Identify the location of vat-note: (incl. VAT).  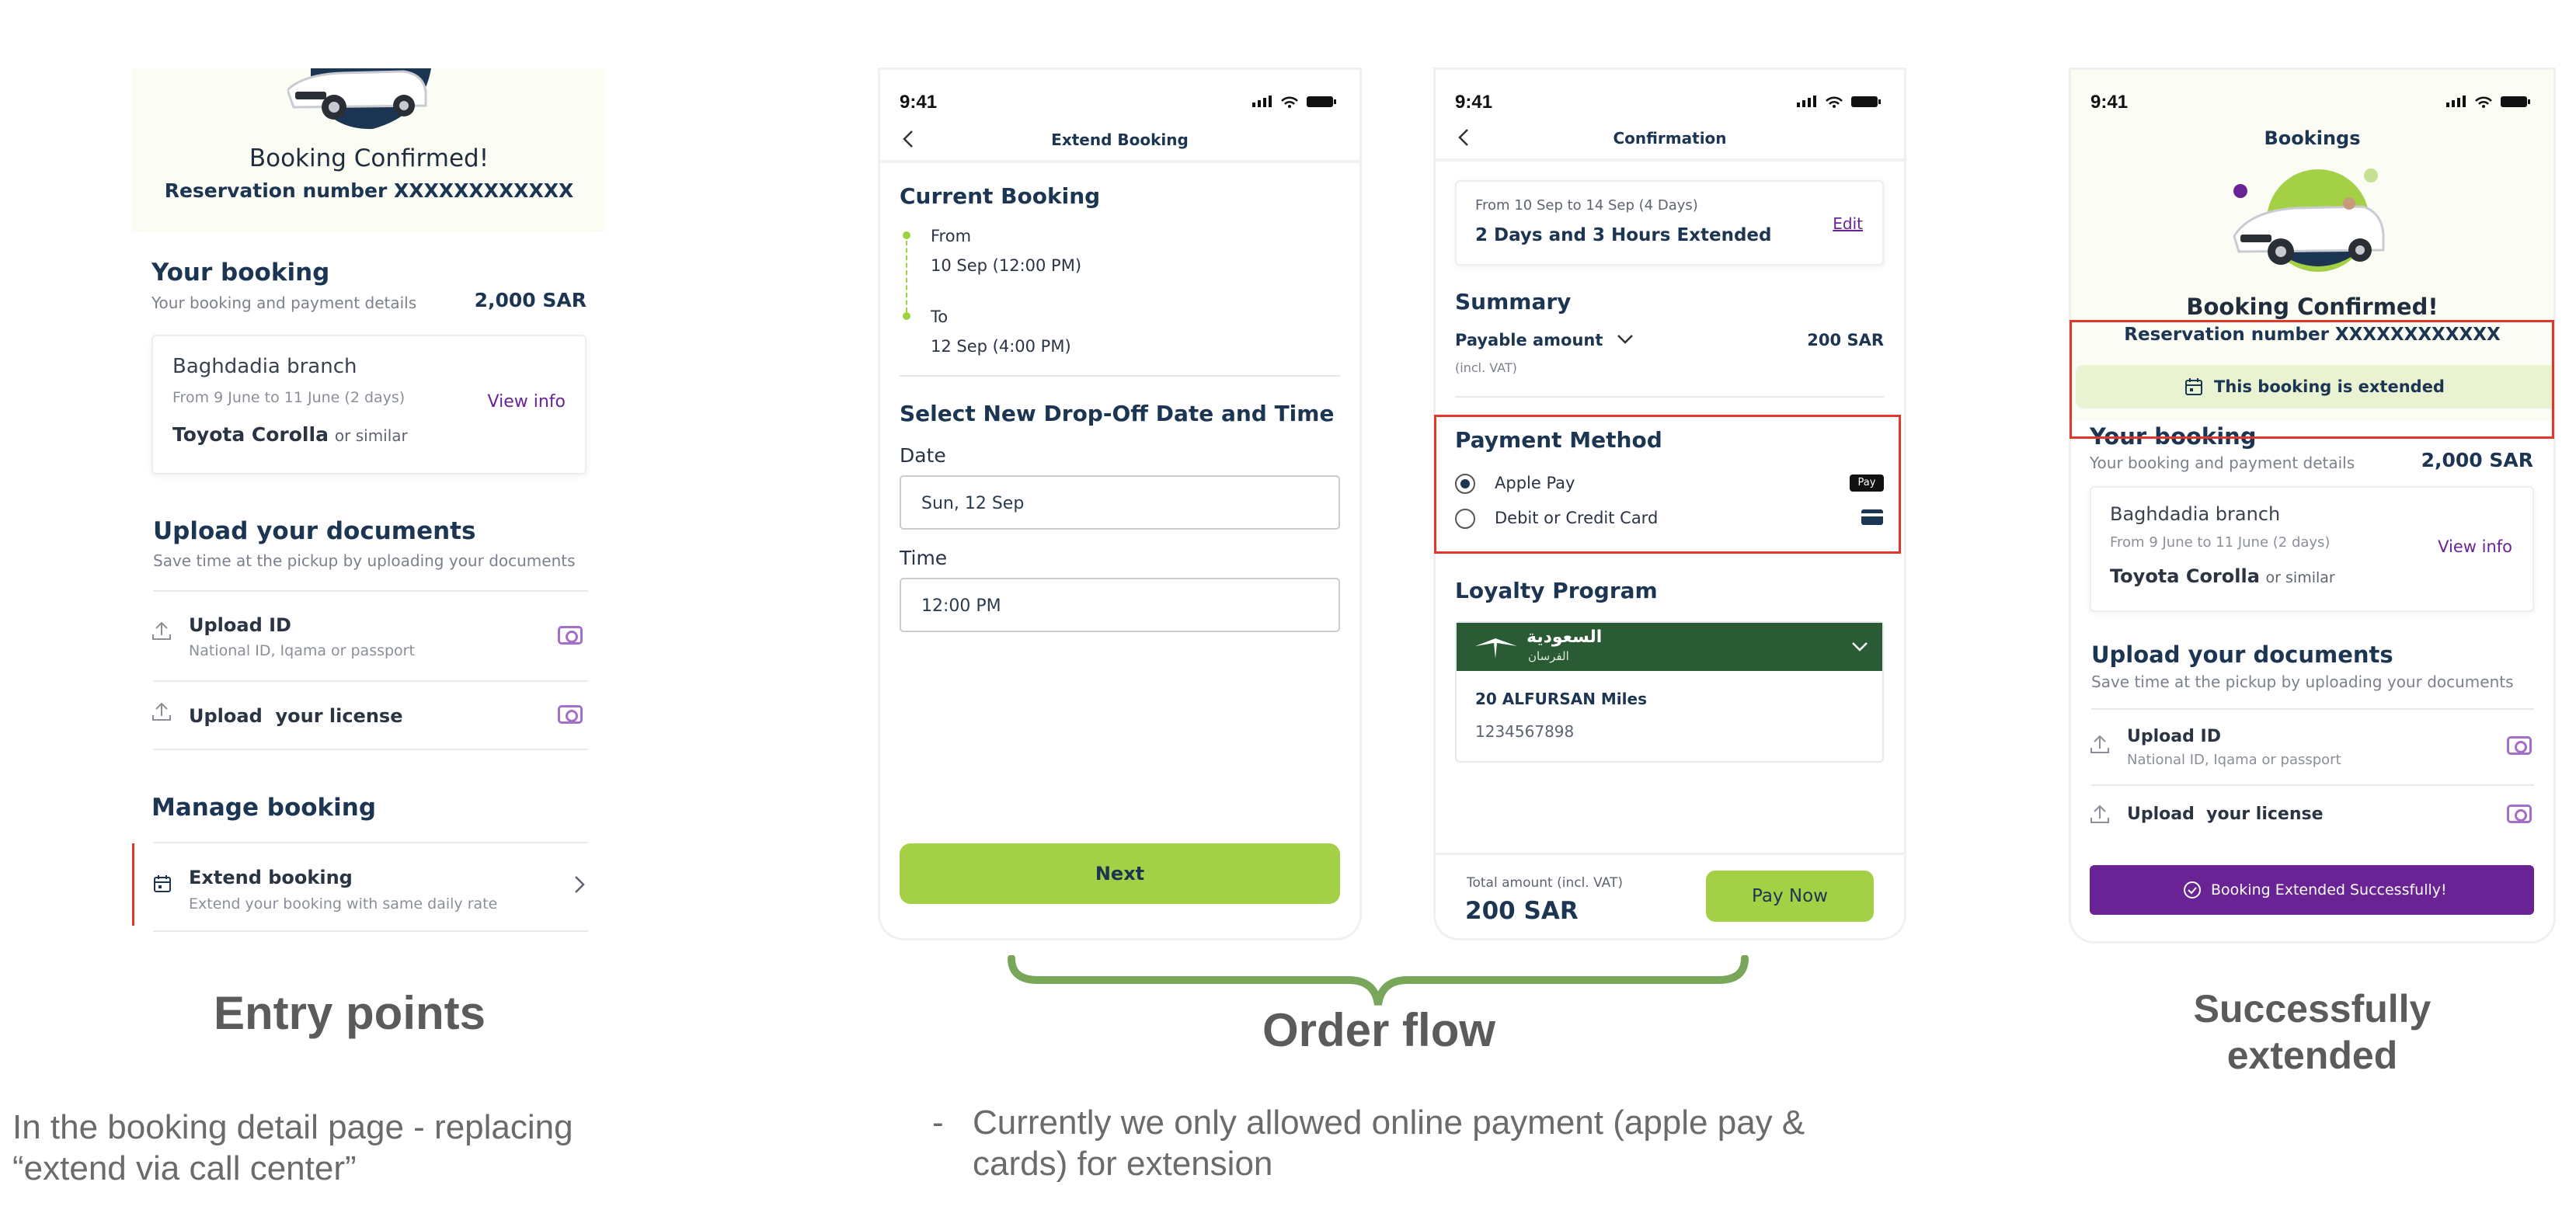
(1486, 367).